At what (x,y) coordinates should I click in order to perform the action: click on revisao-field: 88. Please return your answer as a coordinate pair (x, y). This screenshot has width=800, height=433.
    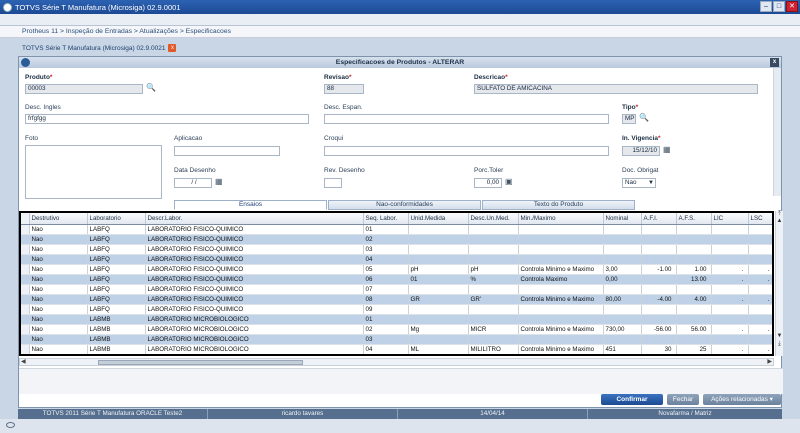
    Looking at the image, I should click on (344, 89).